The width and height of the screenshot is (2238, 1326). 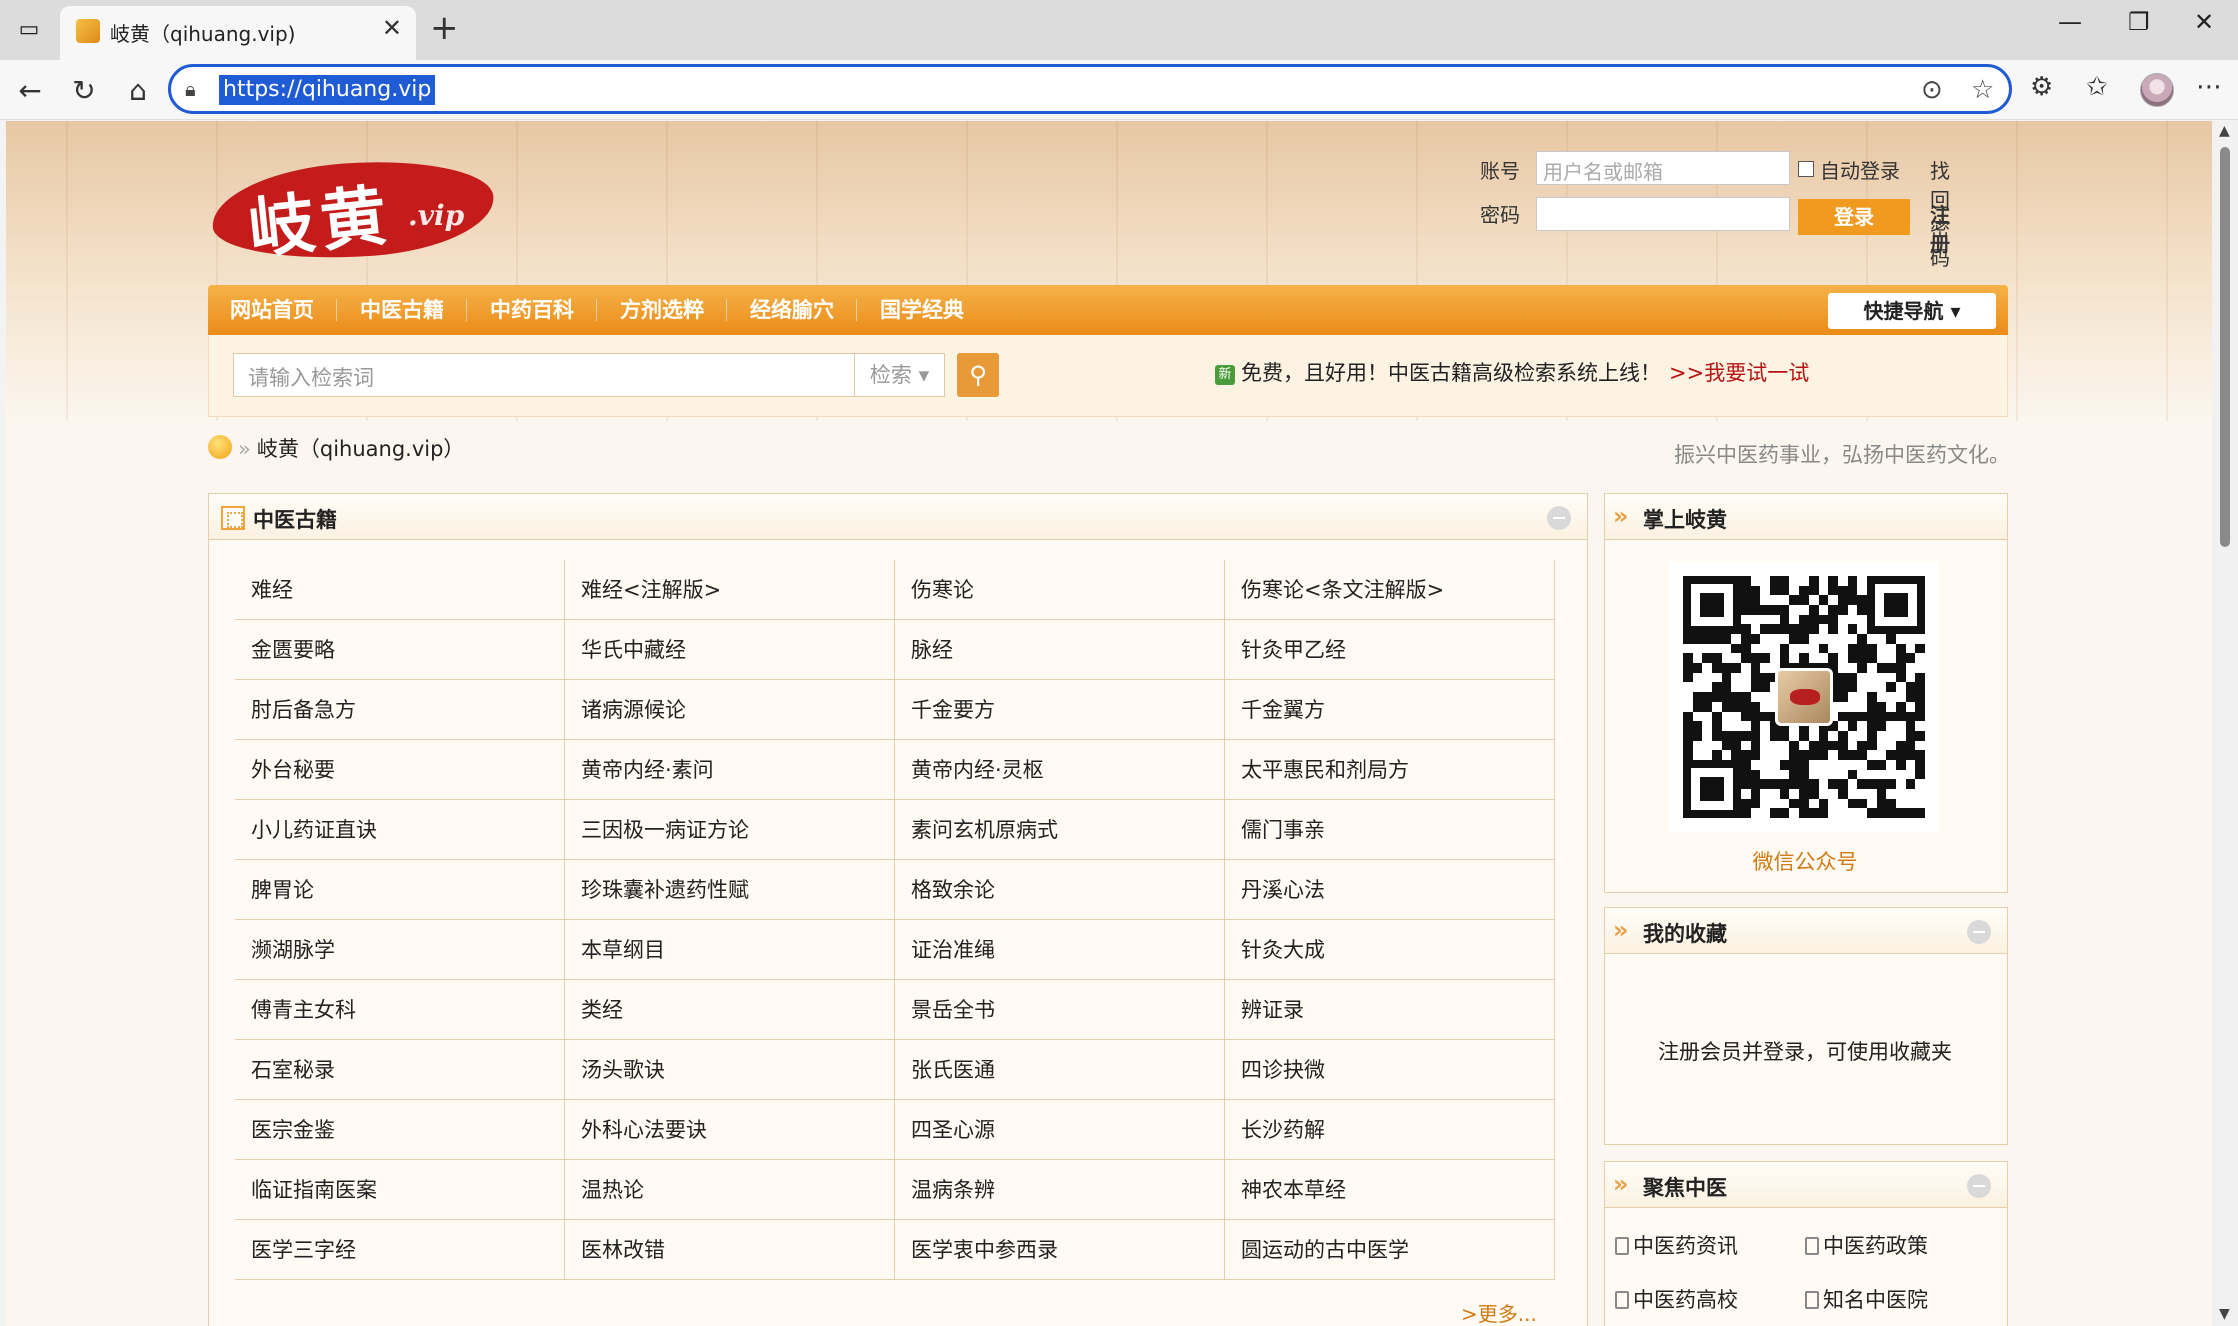 I want to click on book-link: 儒门事亲, so click(x=1390, y=830).